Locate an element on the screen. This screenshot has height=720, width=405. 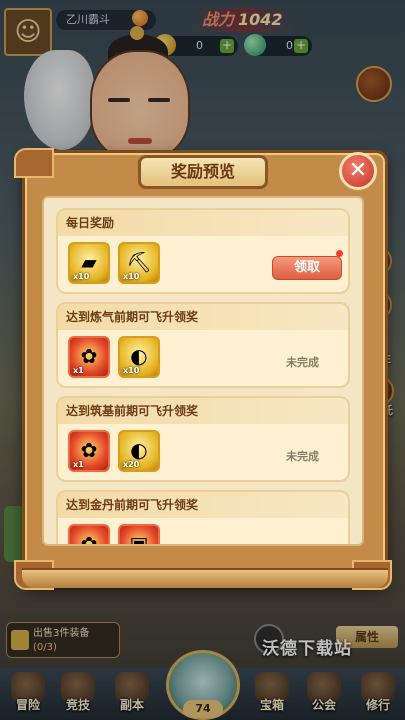
jade-icon is located at coordinates (255, 45).